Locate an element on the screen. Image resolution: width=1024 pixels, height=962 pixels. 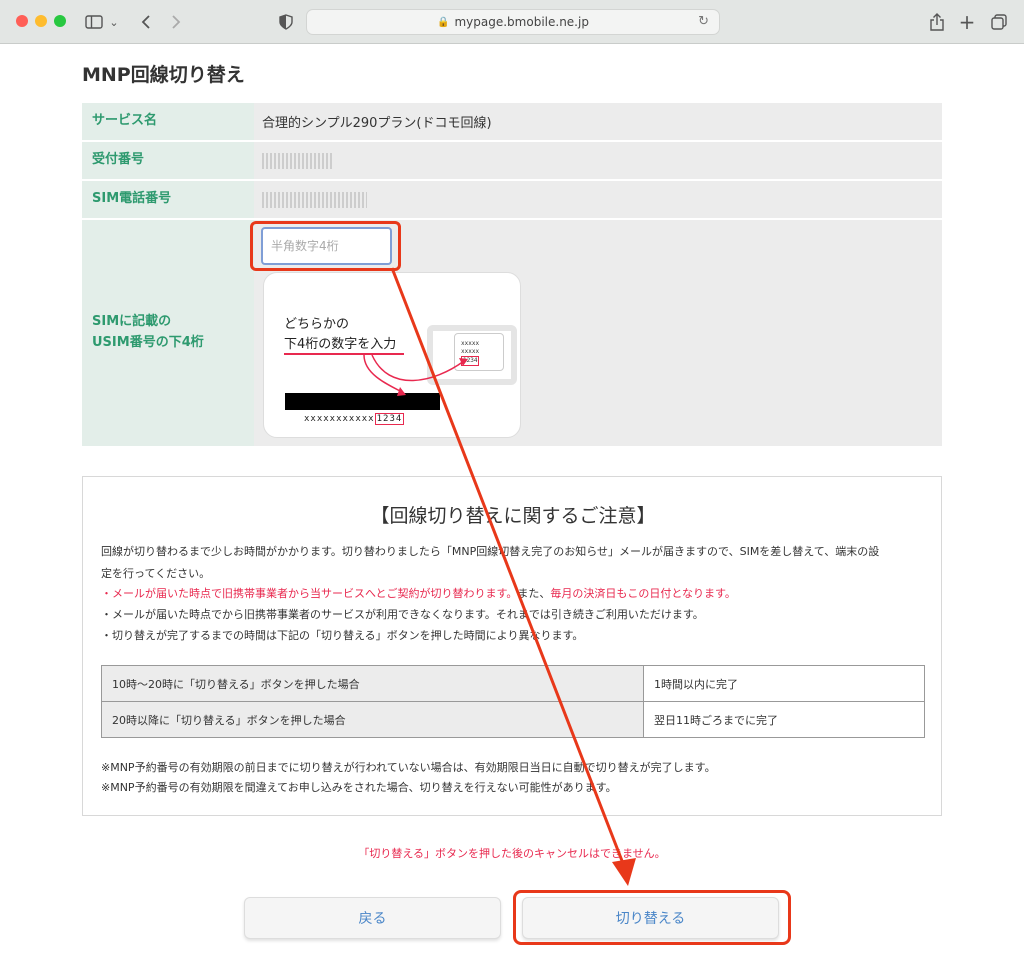
service-row: サービス名 合理的シンプル290プラン(ドコモ回線) is located at coordinates (512, 121).